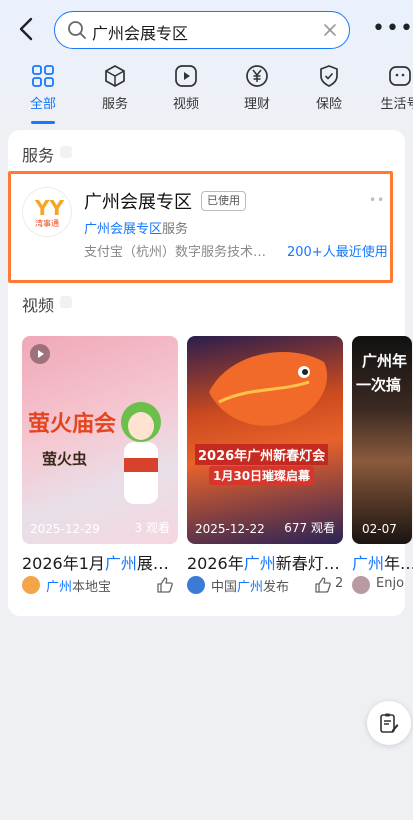  Describe the element at coordinates (43, 76) in the screenshot. I see `grid-icon` at that location.